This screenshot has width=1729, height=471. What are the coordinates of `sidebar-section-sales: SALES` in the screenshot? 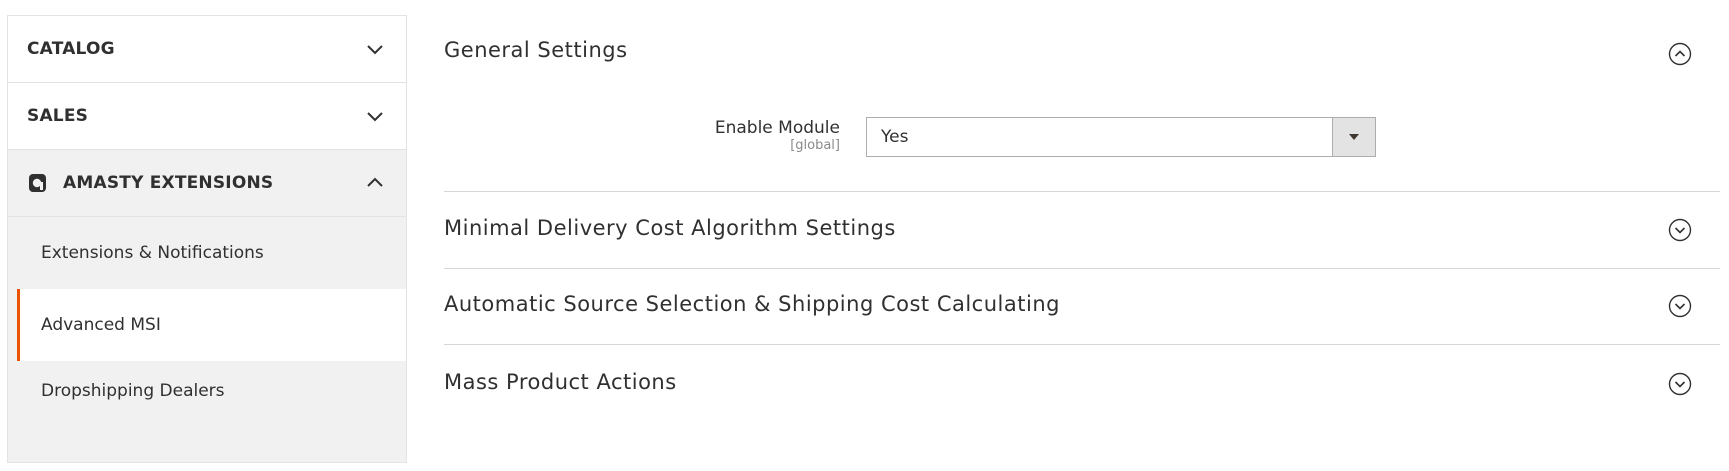 It's located at (207, 116).